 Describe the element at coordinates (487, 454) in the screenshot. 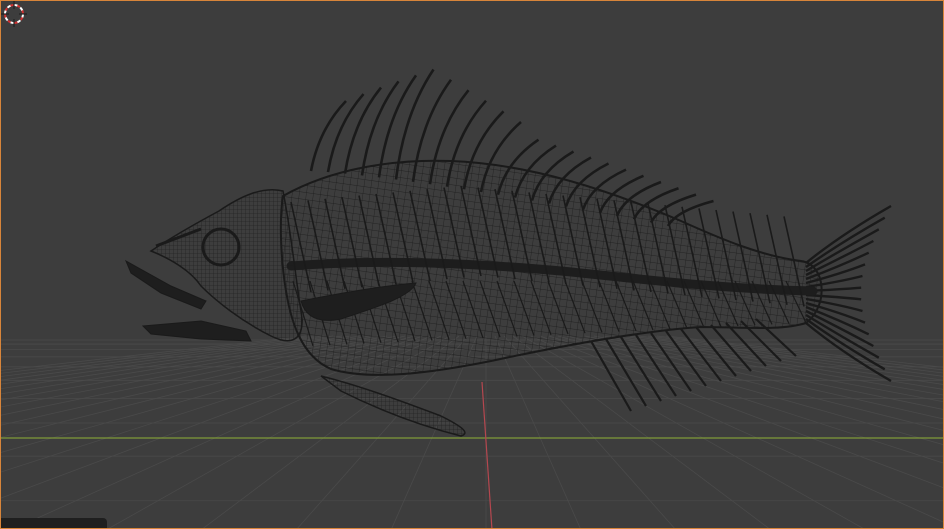

I see `y-axis-line` at that location.